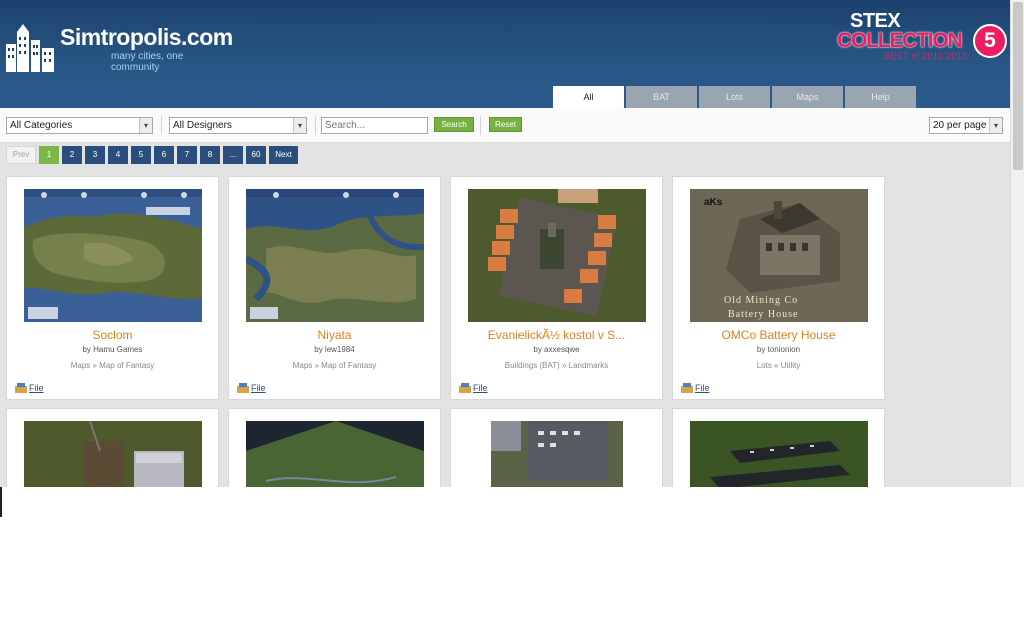 The height and width of the screenshot is (640, 1024). I want to click on page-2-button: 2, so click(72, 155).